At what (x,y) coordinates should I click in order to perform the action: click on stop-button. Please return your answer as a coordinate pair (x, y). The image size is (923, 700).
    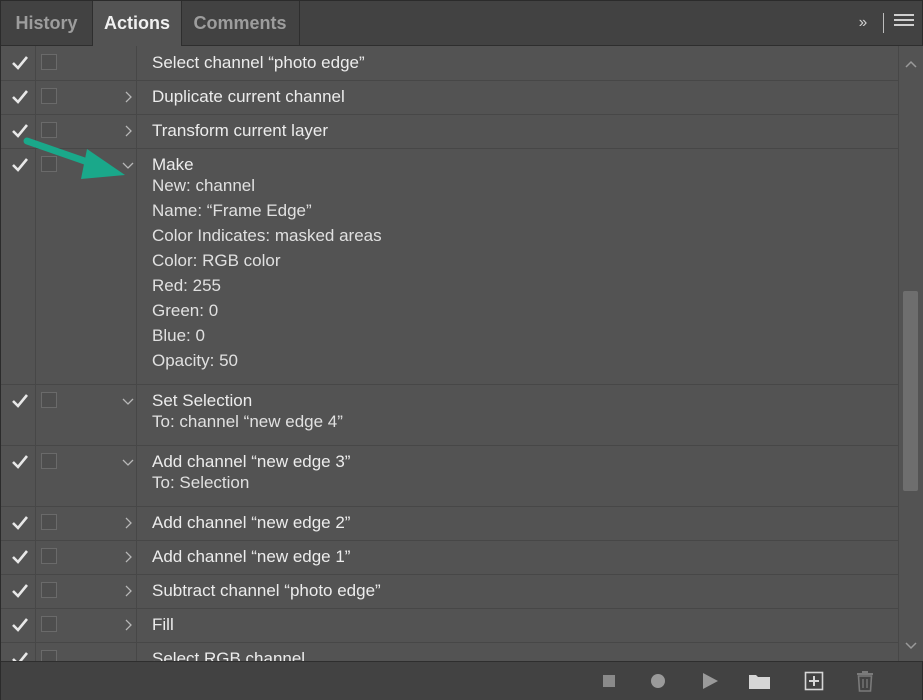
    Looking at the image, I should click on (609, 681).